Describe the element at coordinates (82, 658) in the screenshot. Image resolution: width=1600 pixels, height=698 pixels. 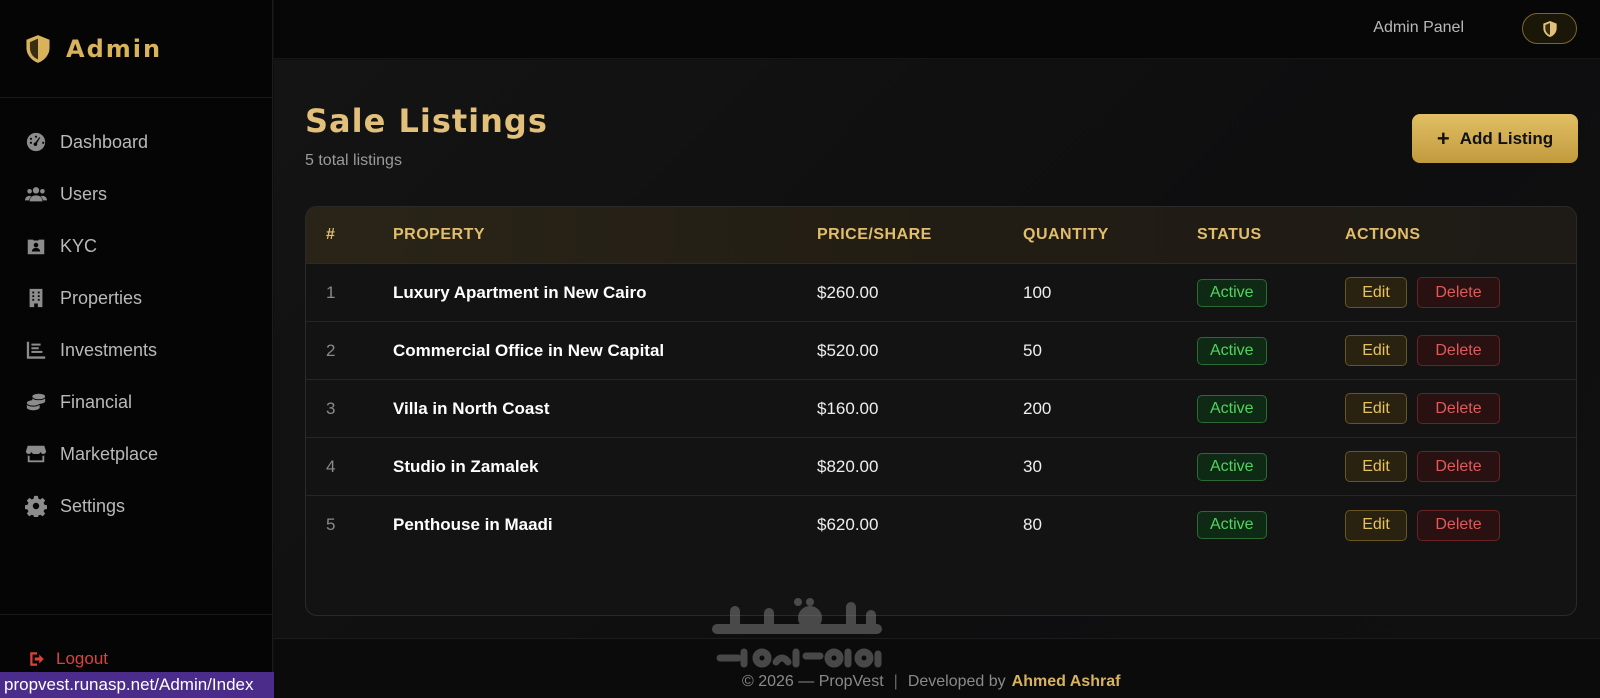
I see `logout-label: Logout` at that location.